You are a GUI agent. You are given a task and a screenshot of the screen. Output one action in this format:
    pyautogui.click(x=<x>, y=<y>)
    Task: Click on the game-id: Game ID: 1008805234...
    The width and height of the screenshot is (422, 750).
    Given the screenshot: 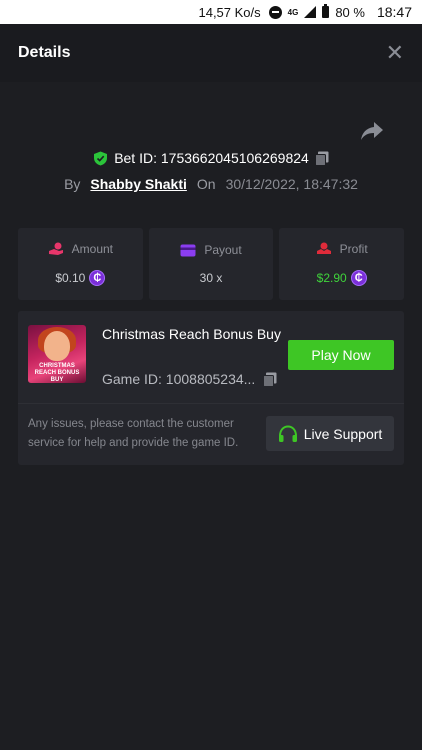 What is the action you would take?
    pyautogui.click(x=179, y=379)
    